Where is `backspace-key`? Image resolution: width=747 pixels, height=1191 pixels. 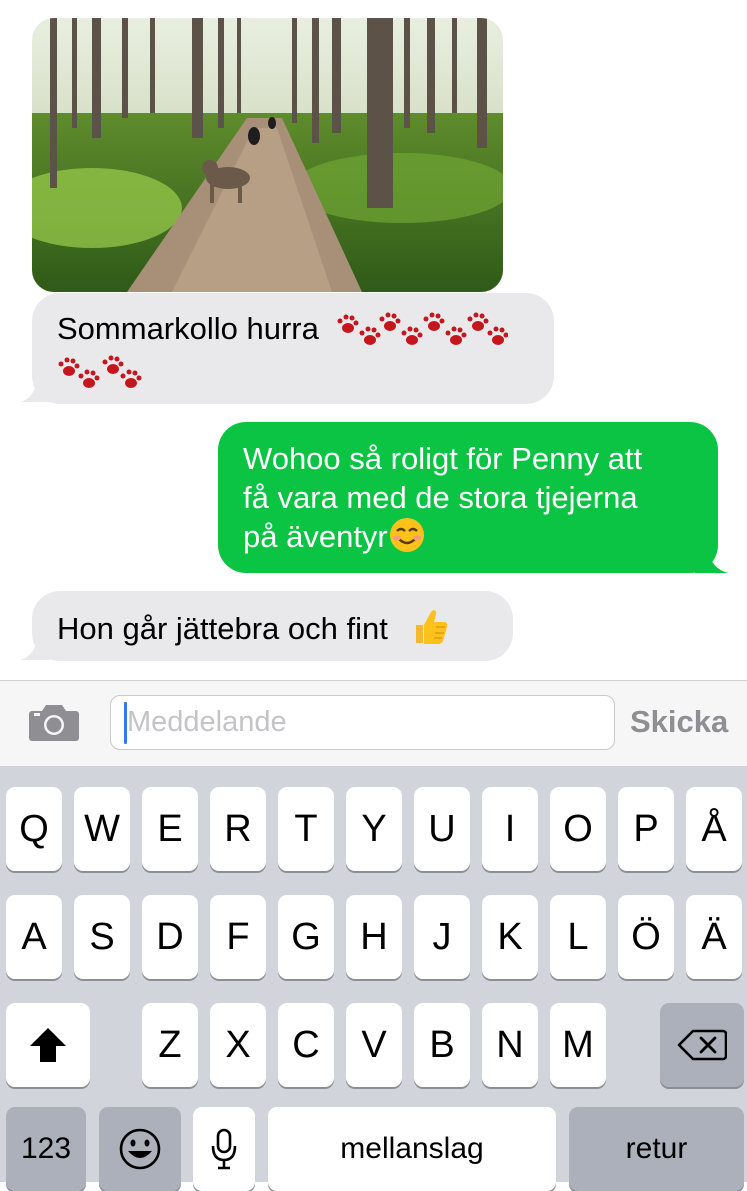
backspace-key is located at coordinates (702, 1045).